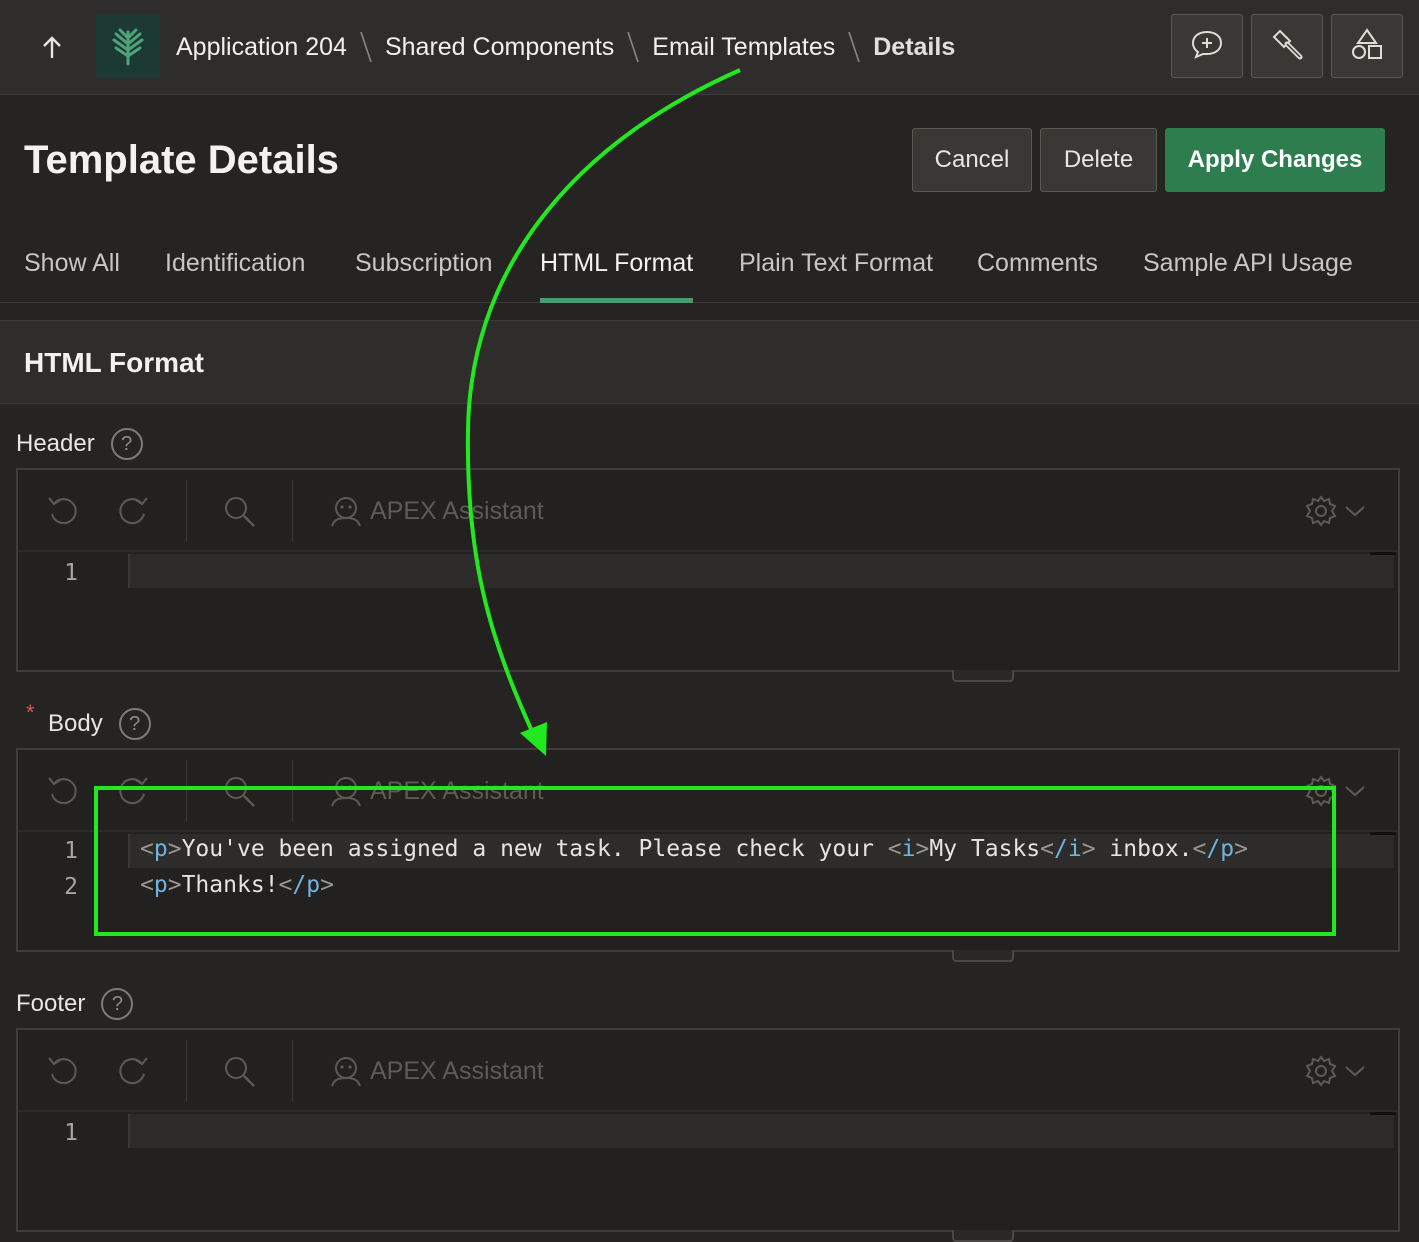 The height and width of the screenshot is (1242, 1419). Describe the element at coordinates (75, 723) in the screenshot. I see `body-label-text: Body` at that location.